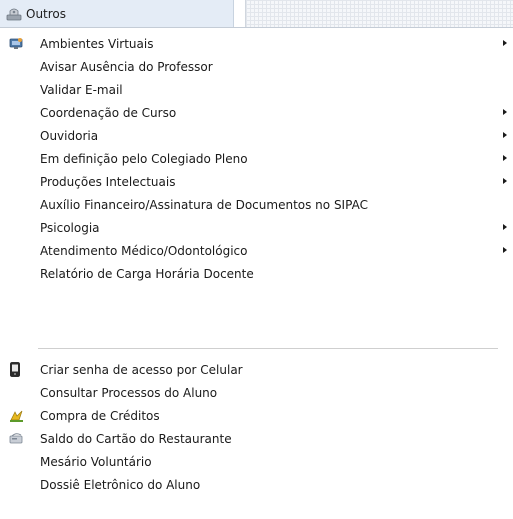 The height and width of the screenshot is (519, 513). What do you see at coordinates (256, 227) in the screenshot?
I see `menu-item-psicologia: Psicologia` at bounding box center [256, 227].